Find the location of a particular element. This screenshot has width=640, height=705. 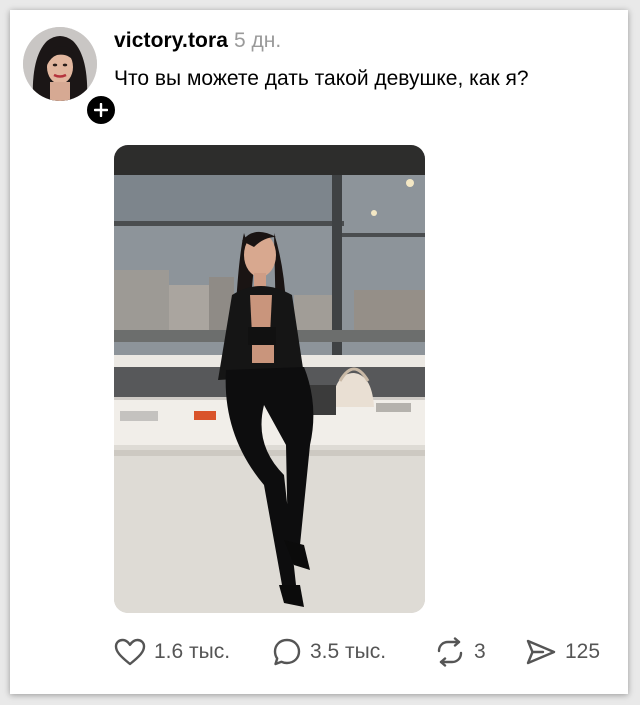

post-header: victory.tora 5 дн. is located at coordinates (197, 41).